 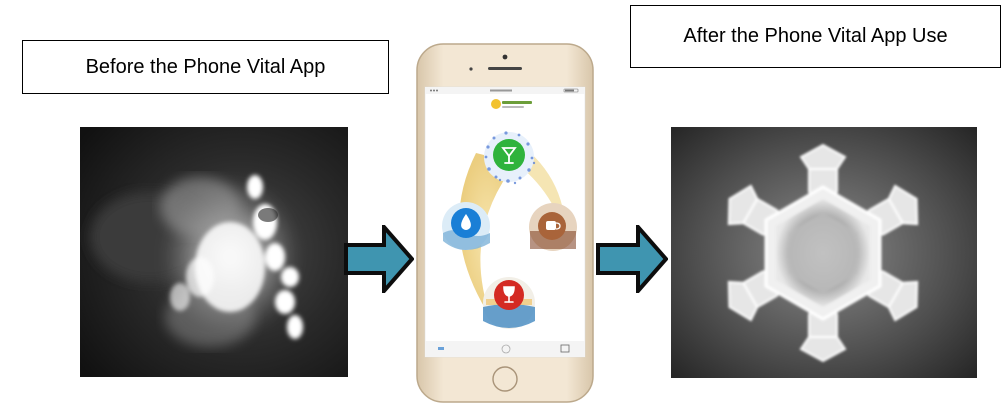 I want to click on before-label: Before the Phone Vital App, so click(x=205, y=66).